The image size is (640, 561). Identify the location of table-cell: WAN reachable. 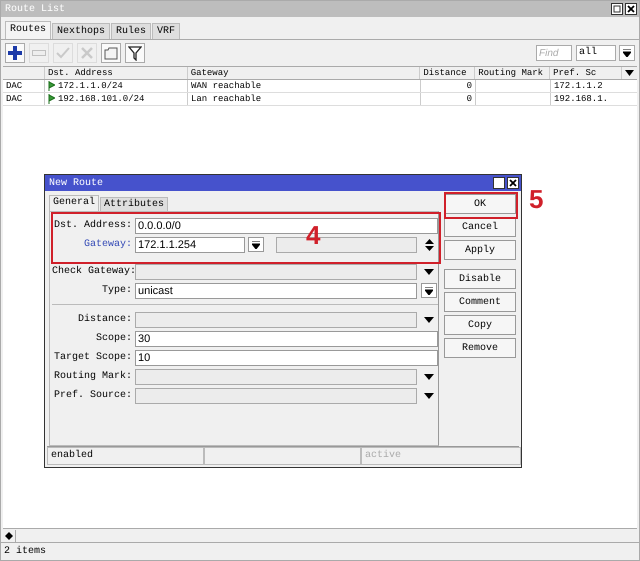
(226, 86).